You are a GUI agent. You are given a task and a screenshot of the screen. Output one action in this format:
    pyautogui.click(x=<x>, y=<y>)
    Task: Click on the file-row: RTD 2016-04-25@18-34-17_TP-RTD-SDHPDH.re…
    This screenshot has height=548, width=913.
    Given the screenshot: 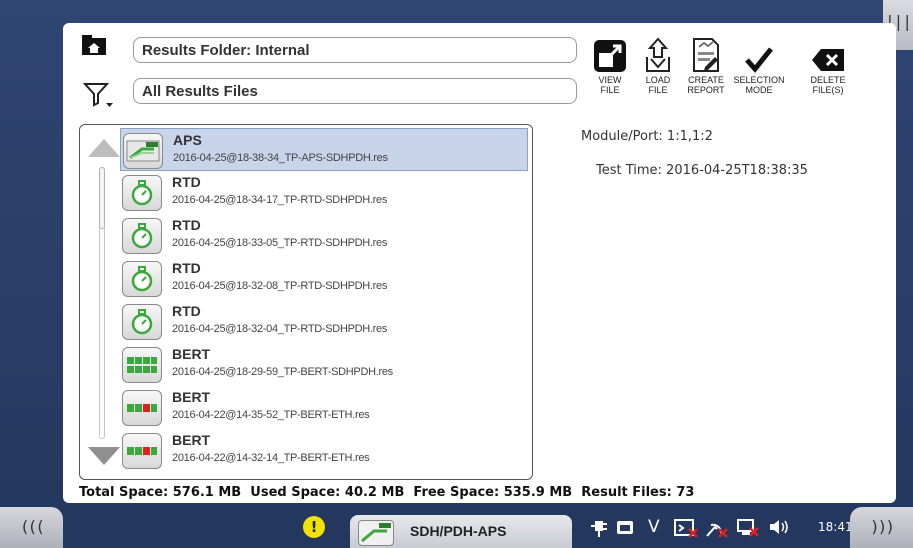 What is the action you would take?
    pyautogui.click(x=324, y=192)
    